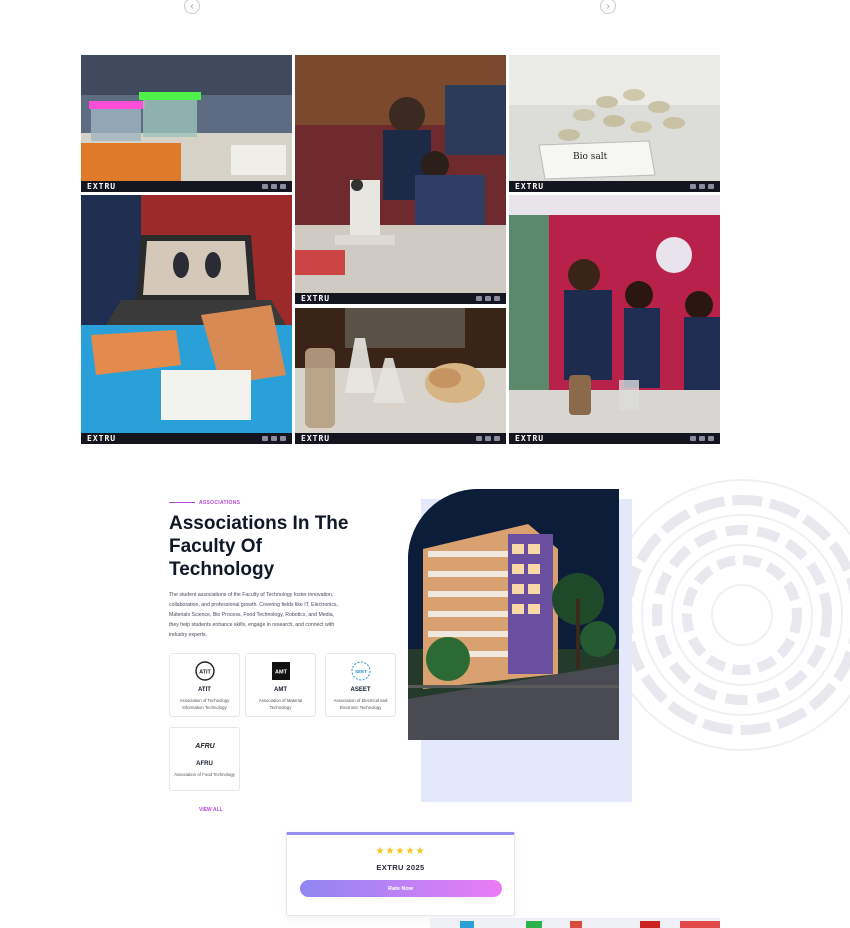  What do you see at coordinates (204, 690) in the screenshot?
I see `card-abbr: ATIT` at bounding box center [204, 690].